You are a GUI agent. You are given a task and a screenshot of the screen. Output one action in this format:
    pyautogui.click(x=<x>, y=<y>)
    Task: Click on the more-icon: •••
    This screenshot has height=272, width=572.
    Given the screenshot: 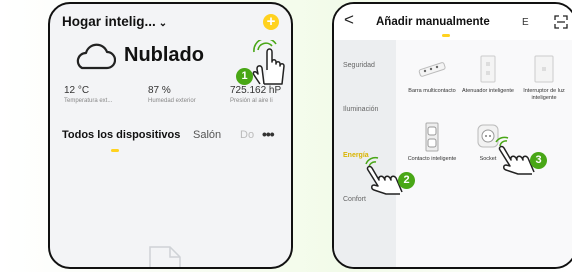 What is the action you would take?
    pyautogui.click(x=268, y=134)
    